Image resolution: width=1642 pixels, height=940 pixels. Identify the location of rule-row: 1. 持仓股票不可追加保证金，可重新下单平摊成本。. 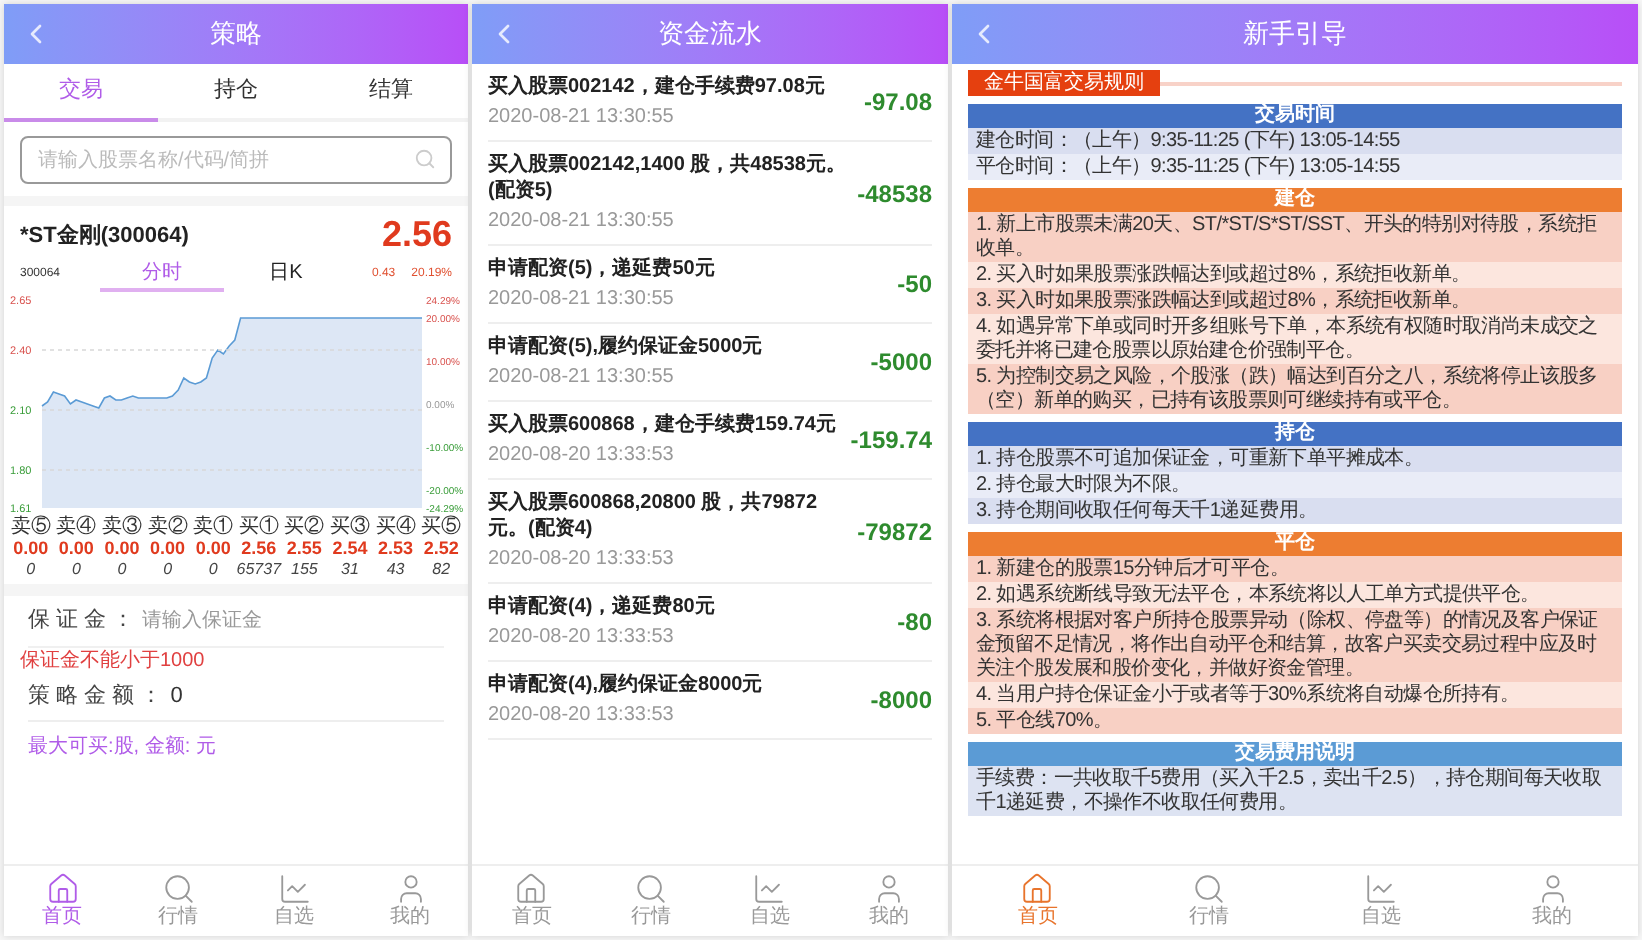
(1295, 459).